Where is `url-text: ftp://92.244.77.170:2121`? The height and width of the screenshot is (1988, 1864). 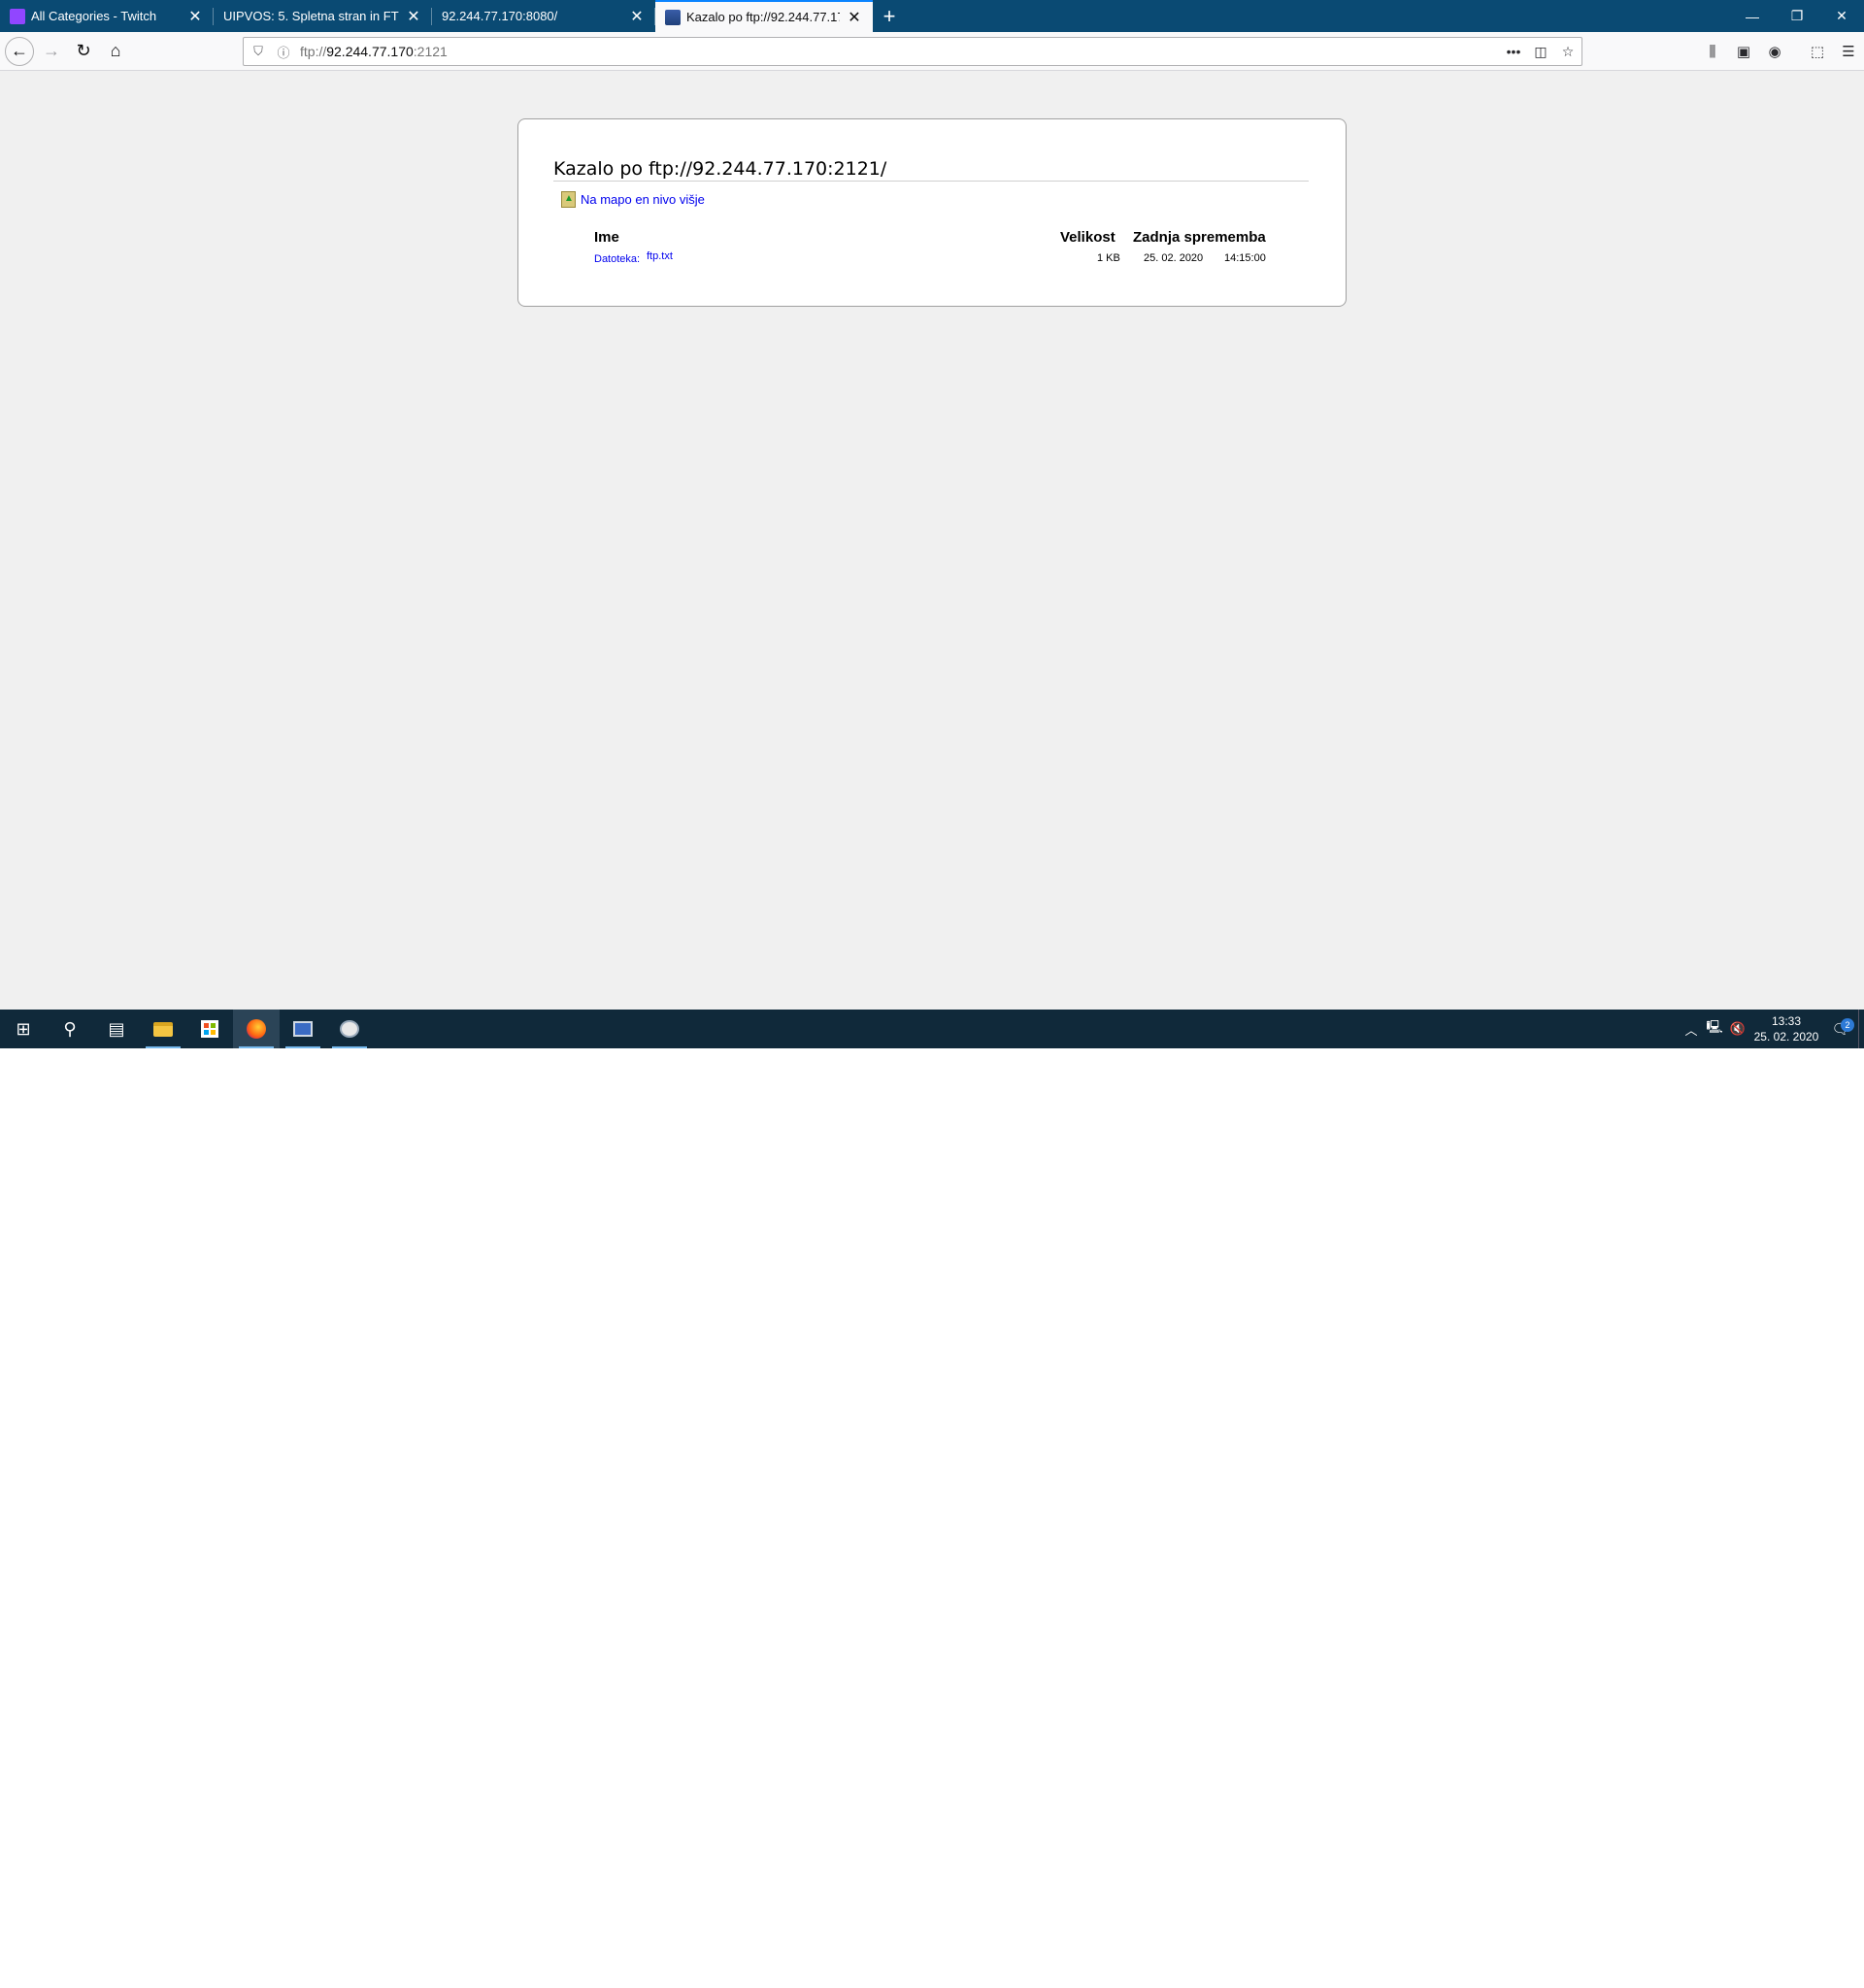
url-text: ftp://92.244.77.170:2121 is located at coordinates (374, 52).